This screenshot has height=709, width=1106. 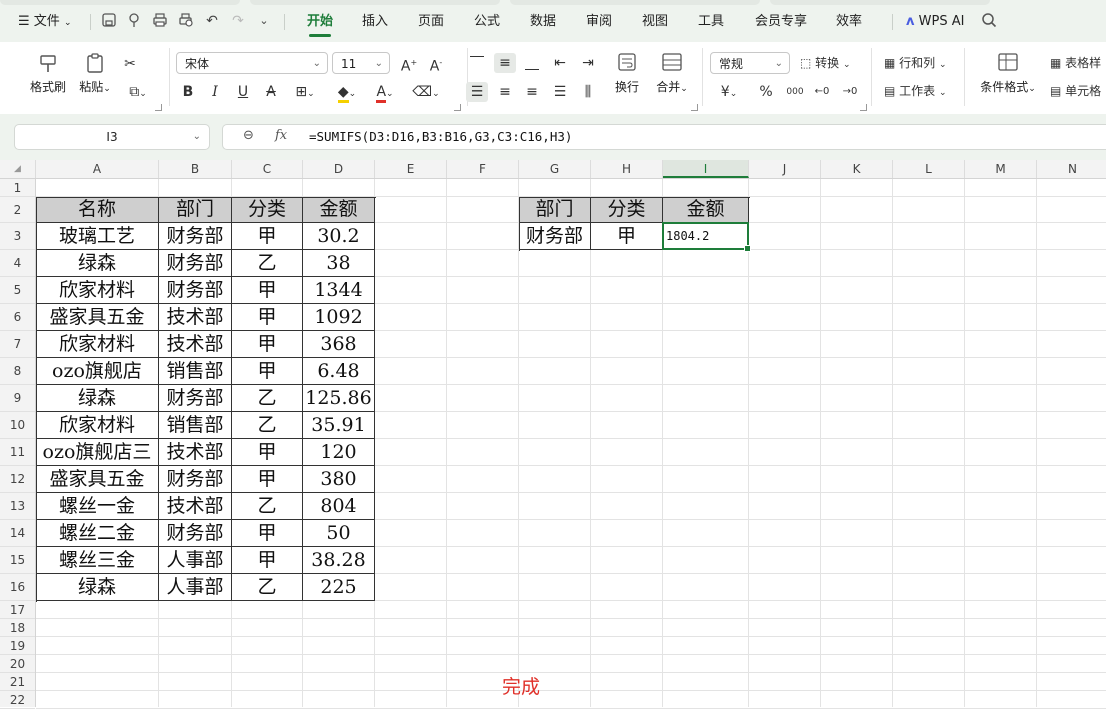 What do you see at coordinates (339, 560) in the screenshot?
I see `table-cell: 38.28` at bounding box center [339, 560].